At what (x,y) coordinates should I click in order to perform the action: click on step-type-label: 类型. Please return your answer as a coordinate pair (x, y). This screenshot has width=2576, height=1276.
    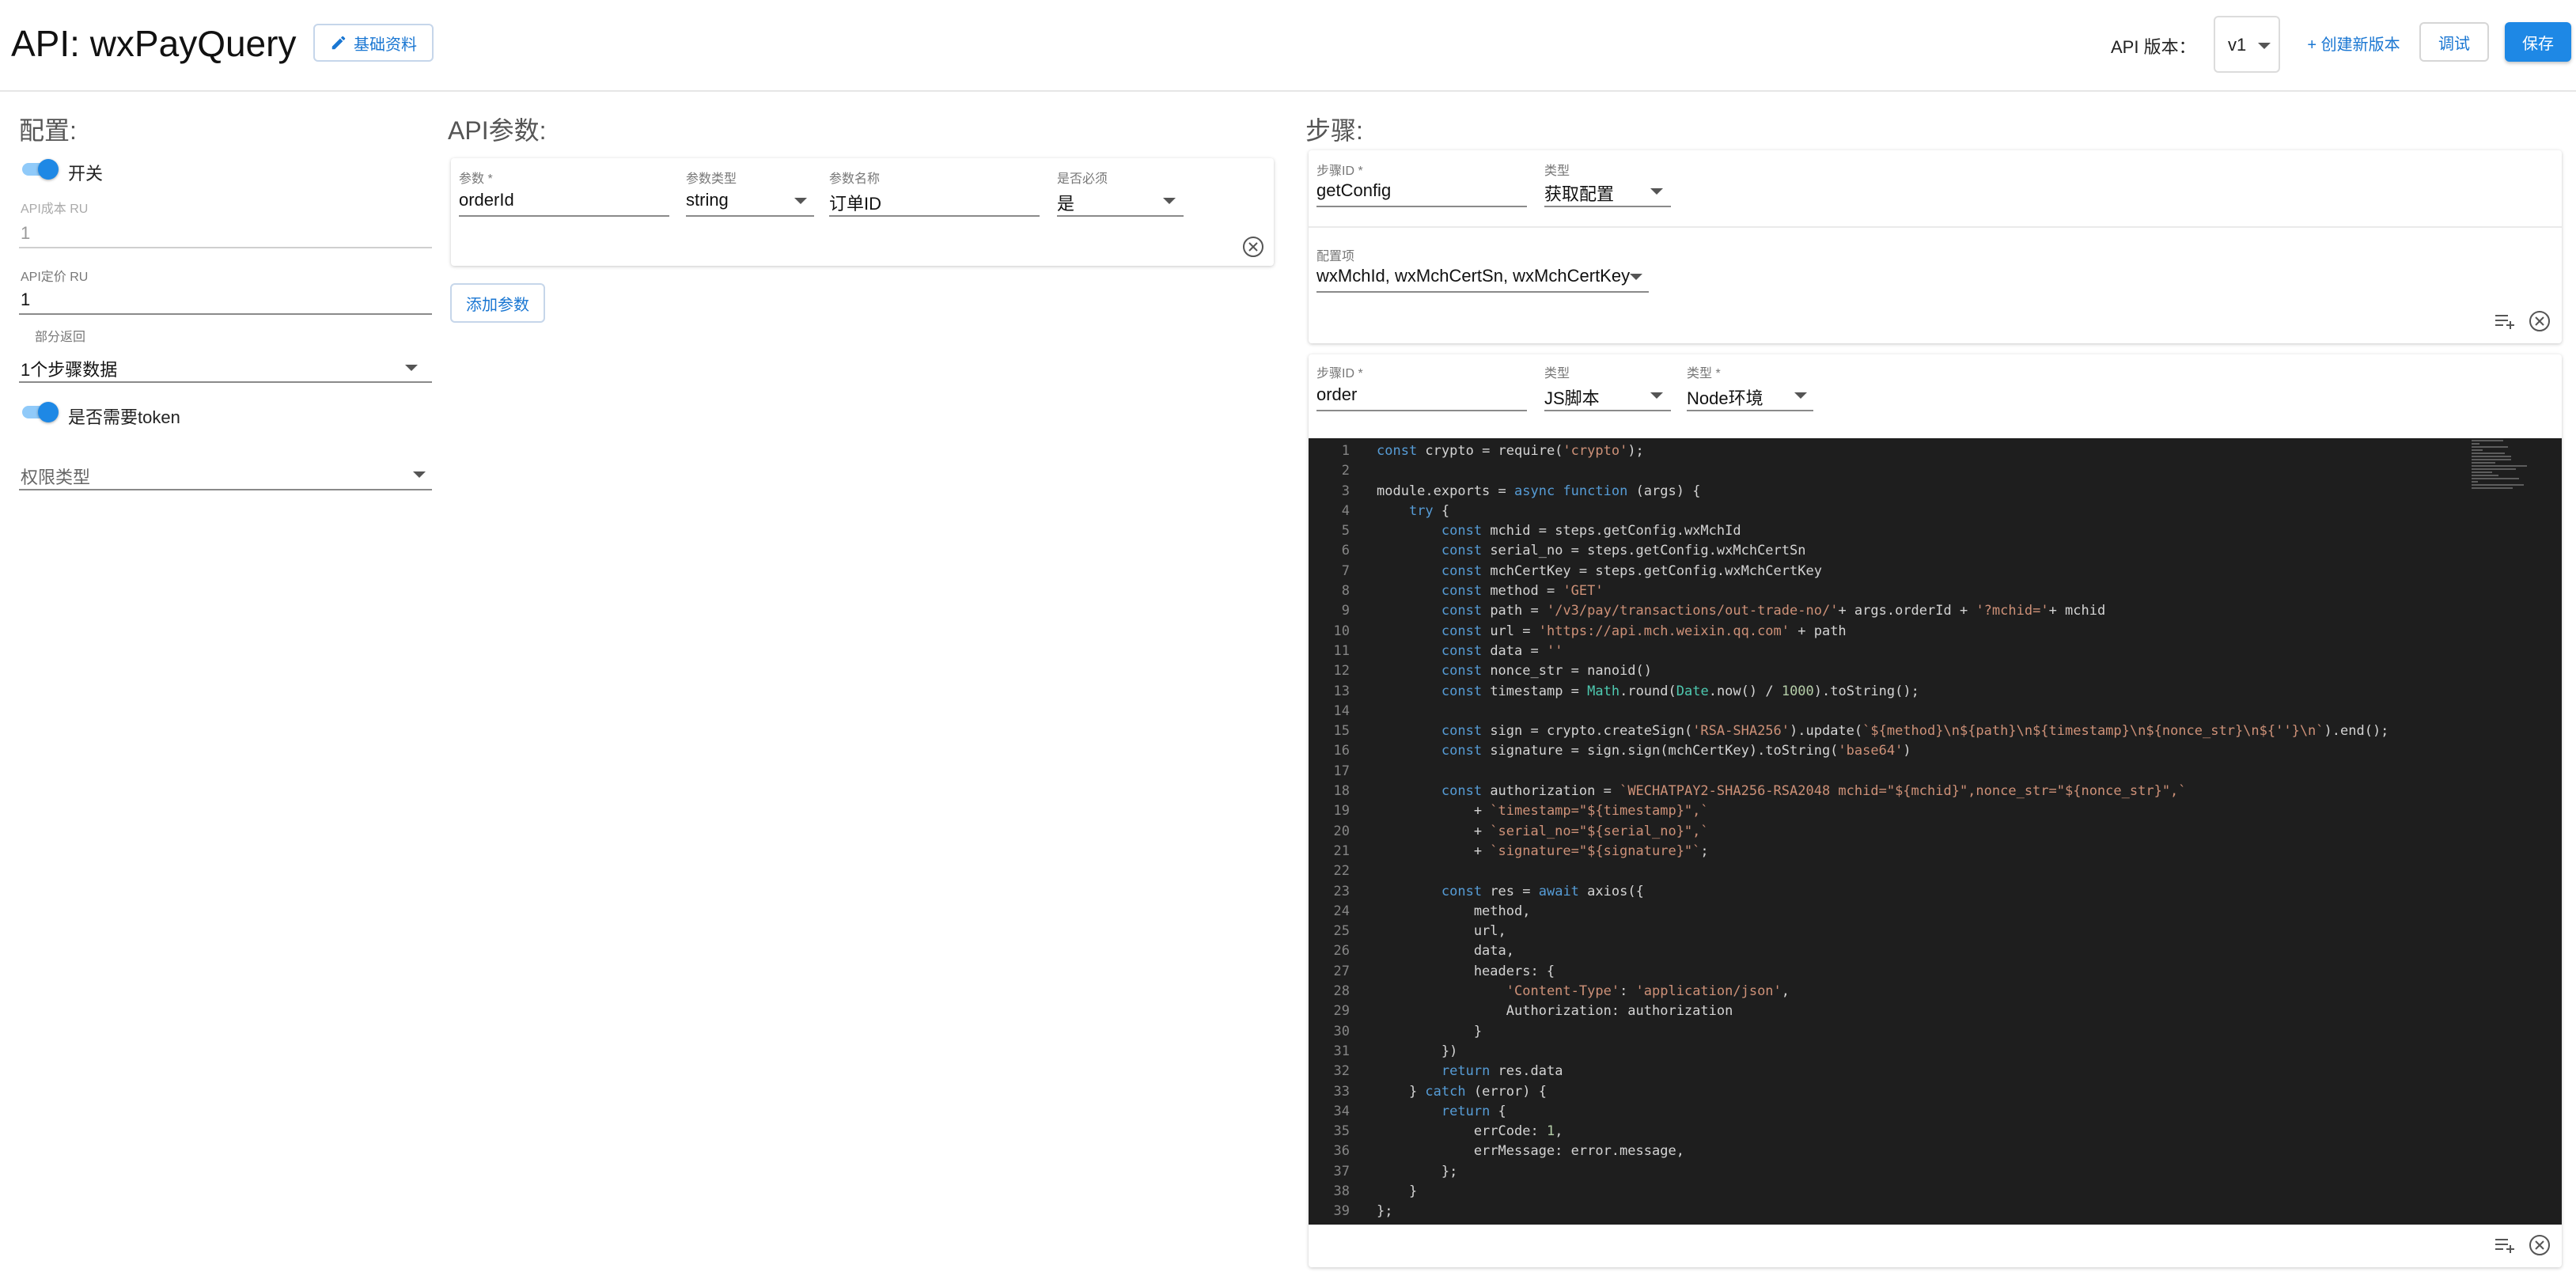
    Looking at the image, I should click on (1557, 374).